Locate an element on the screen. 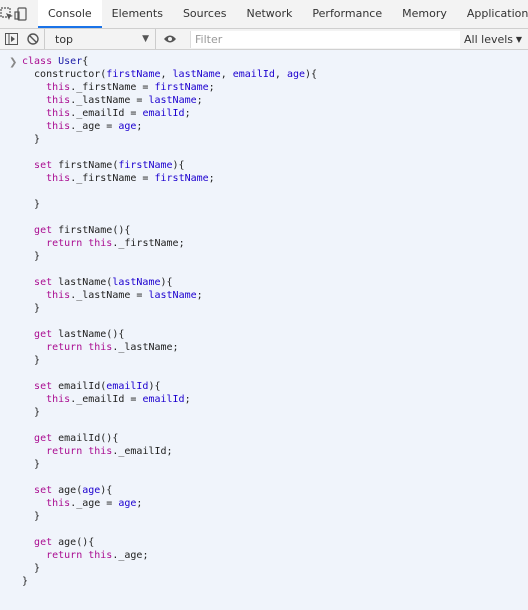  tab-console: Console is located at coordinates (70, 14).